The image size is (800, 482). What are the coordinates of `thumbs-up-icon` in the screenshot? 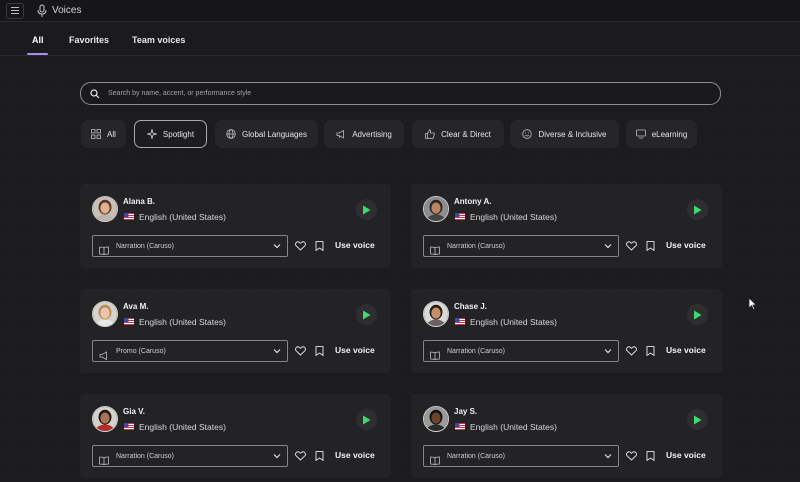 It's located at (430, 134).